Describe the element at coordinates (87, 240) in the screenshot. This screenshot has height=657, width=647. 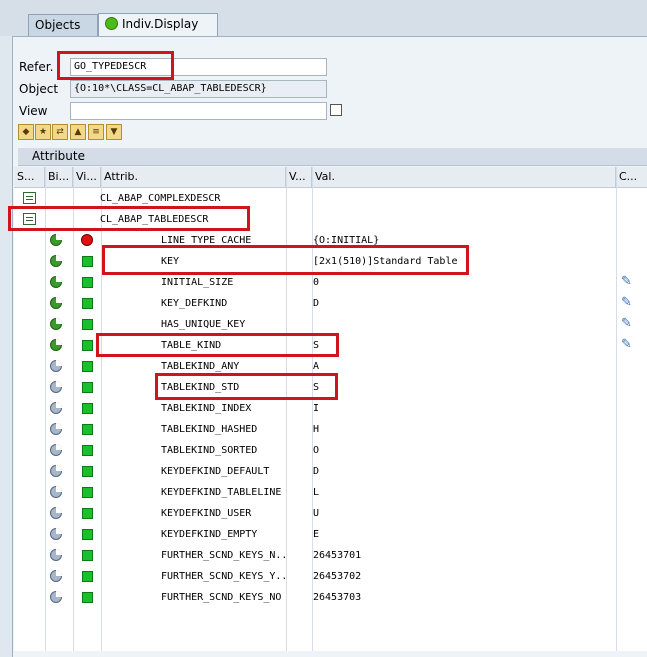
I see `status-red-icon` at that location.